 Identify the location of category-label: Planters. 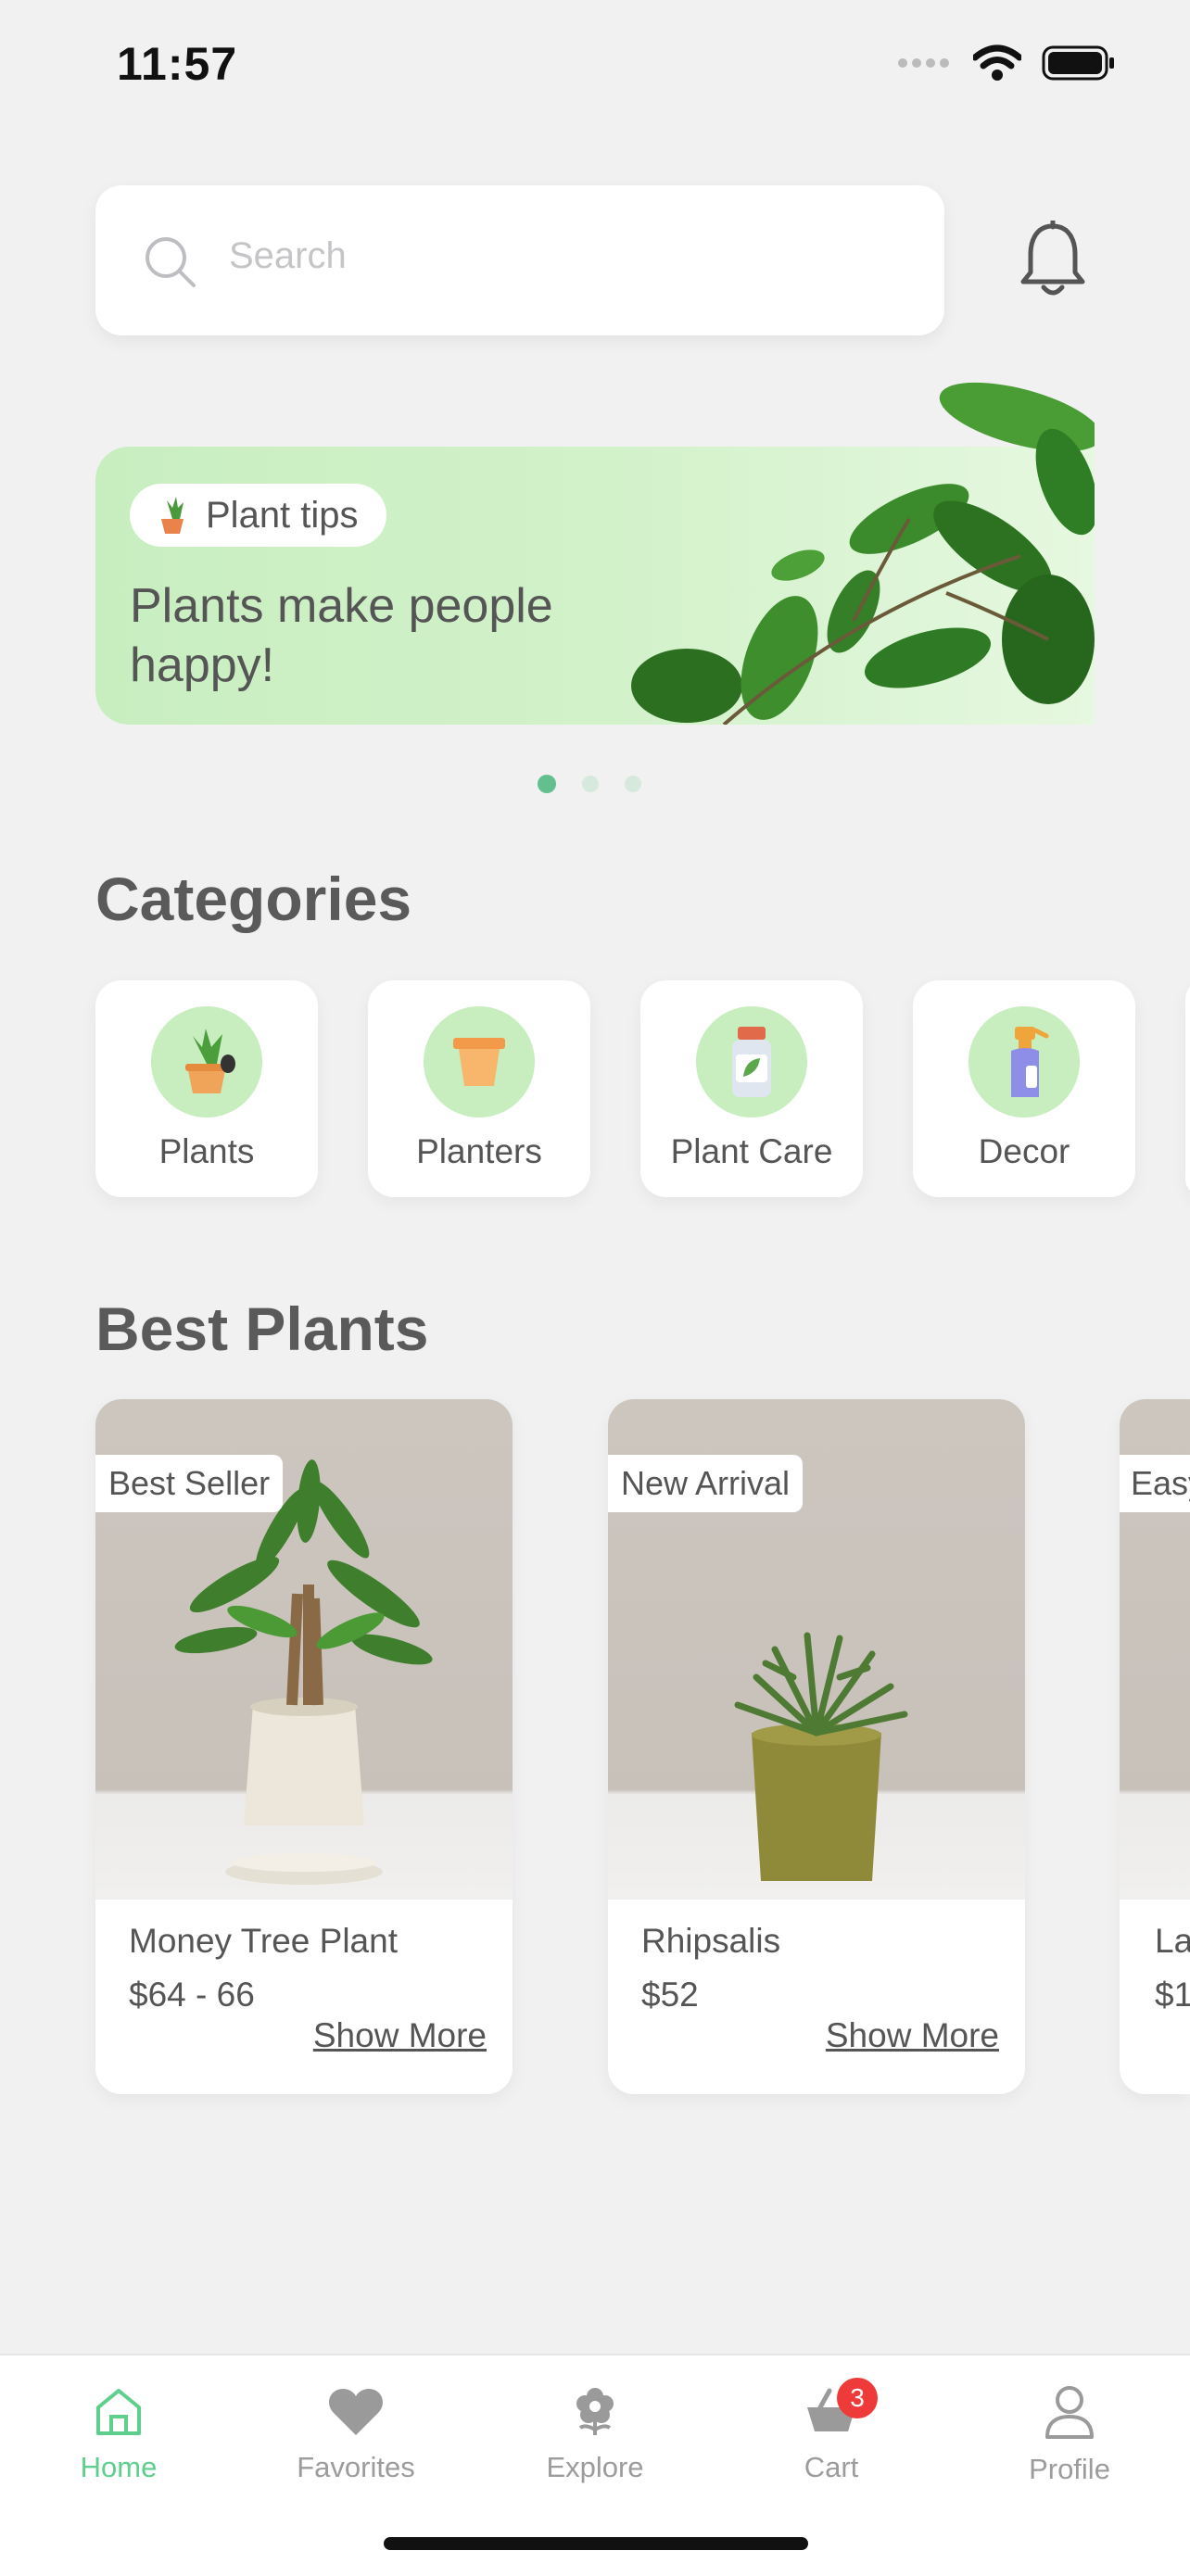
(479, 1151).